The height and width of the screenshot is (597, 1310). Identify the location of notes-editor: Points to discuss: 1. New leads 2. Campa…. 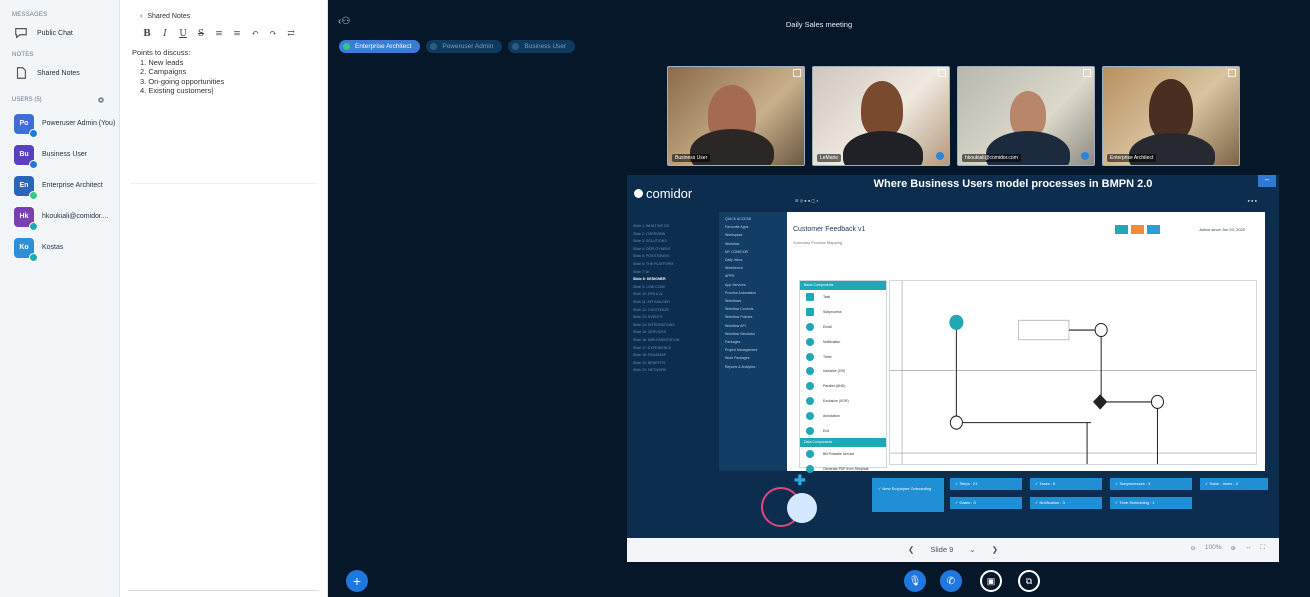
(223, 67).